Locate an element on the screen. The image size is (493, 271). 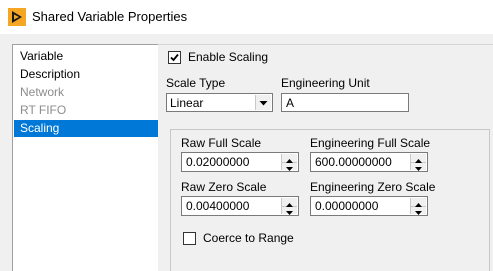
engineering-zero-scale-spinner is located at coordinates (418, 206).